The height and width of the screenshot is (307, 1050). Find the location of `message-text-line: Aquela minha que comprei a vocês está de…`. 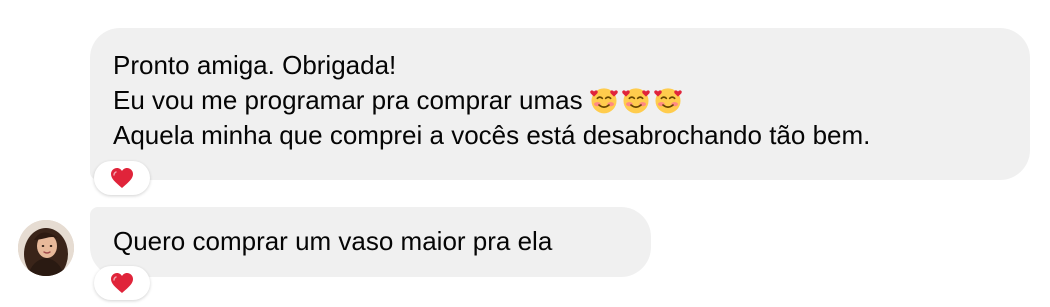

message-text-line: Aquela minha que comprei a vocês está de… is located at coordinates (492, 135).